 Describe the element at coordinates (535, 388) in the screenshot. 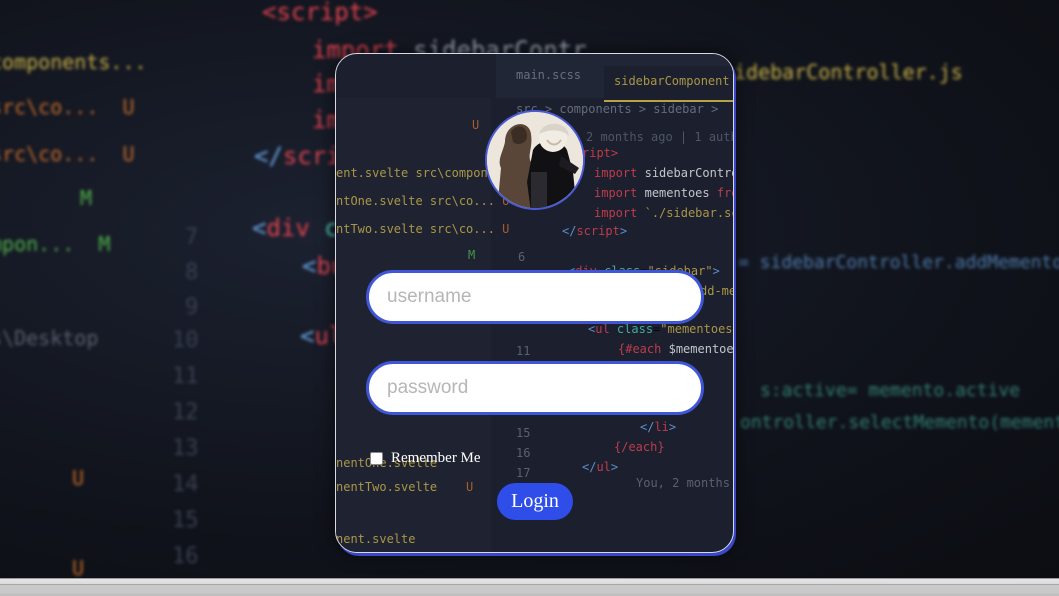

I see `password-input` at that location.